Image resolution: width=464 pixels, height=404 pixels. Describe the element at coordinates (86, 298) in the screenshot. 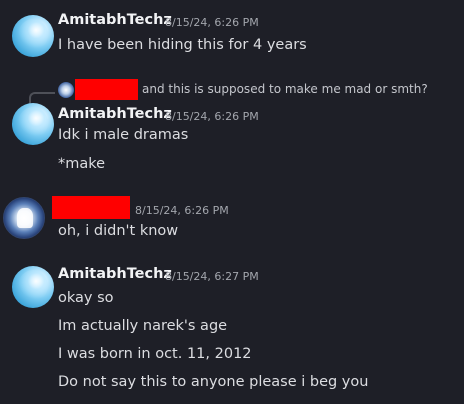

I see `message-text: okay so` at that location.